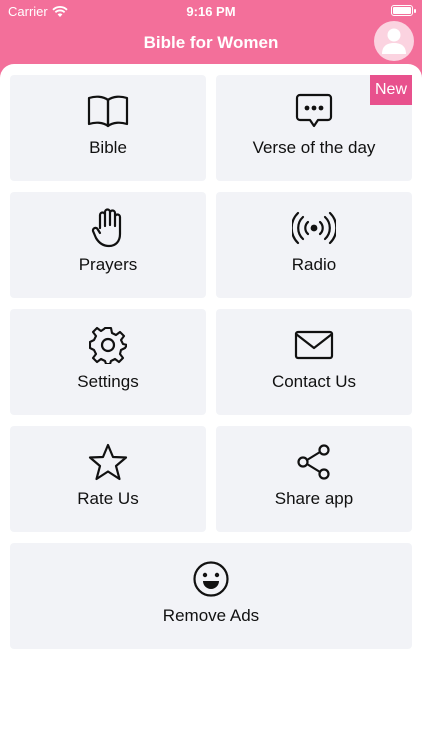 The height and width of the screenshot is (750, 422). What do you see at coordinates (314, 264) in the screenshot?
I see `tile-label-radio: Radio` at bounding box center [314, 264].